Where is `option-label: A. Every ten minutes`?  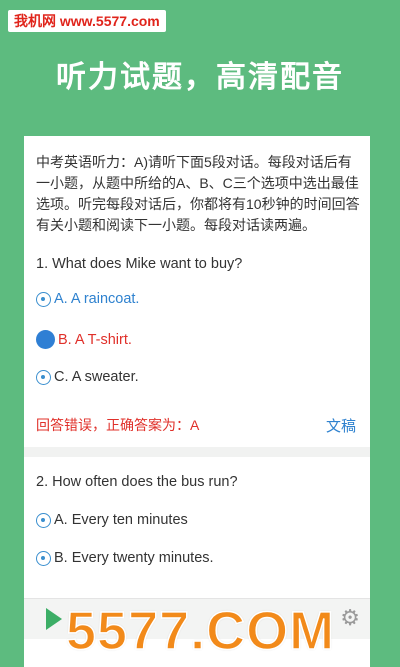 option-label: A. Every ten minutes is located at coordinates (121, 520).